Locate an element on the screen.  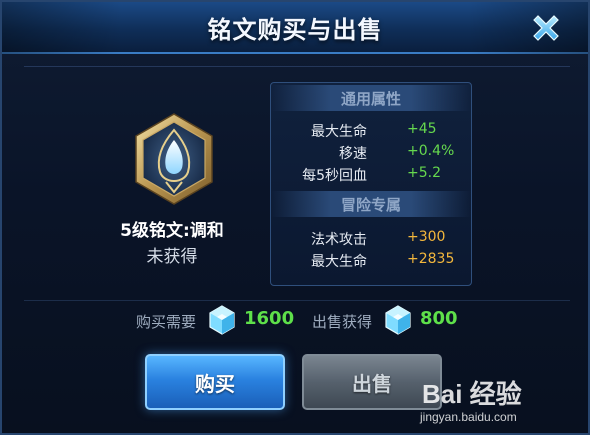
attribute-value: +2835 is located at coordinates (431, 259).